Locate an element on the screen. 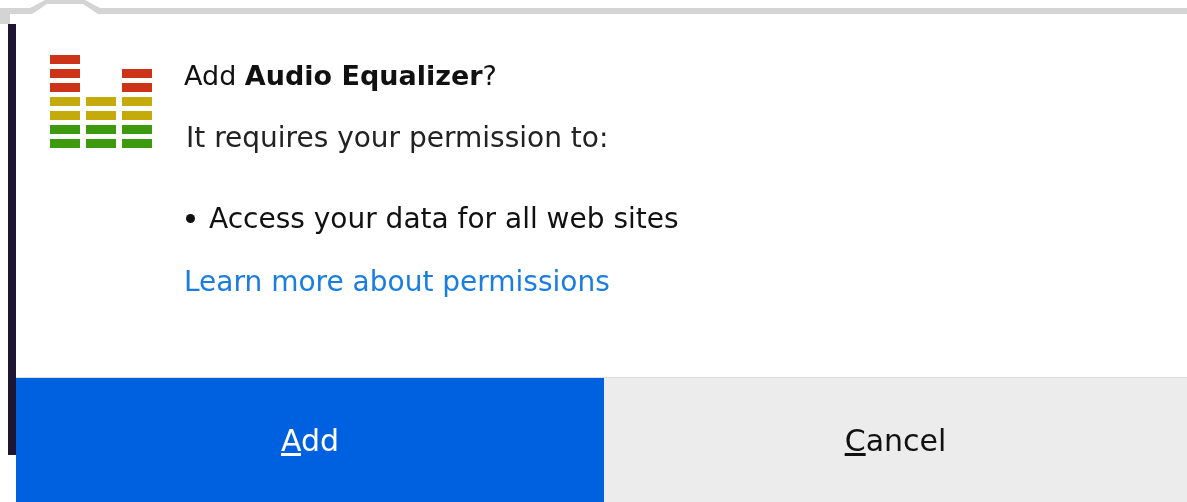 The height and width of the screenshot is (502, 1187). permission-intro: It requires your permission to: is located at coordinates (398, 137).